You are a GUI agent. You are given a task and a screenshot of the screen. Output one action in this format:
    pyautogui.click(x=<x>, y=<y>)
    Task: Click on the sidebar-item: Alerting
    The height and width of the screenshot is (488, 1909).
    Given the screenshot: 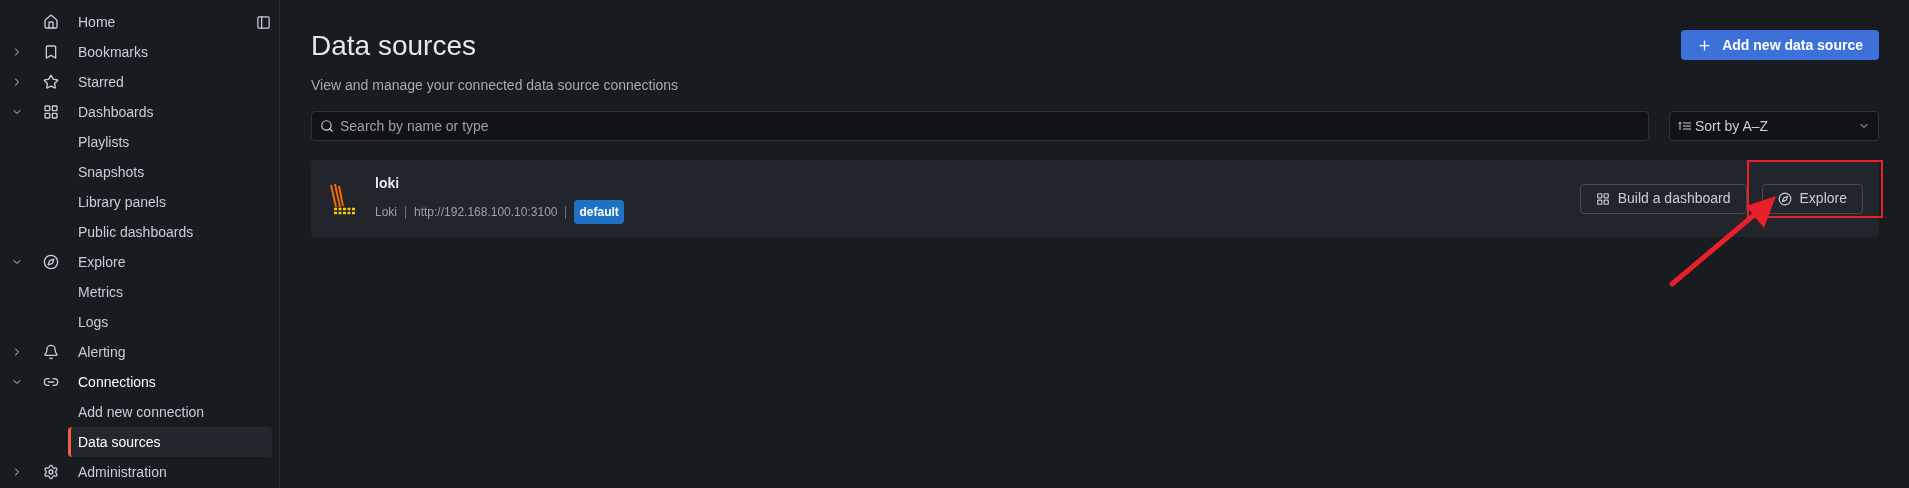 What is the action you would take?
    pyautogui.click(x=102, y=352)
    